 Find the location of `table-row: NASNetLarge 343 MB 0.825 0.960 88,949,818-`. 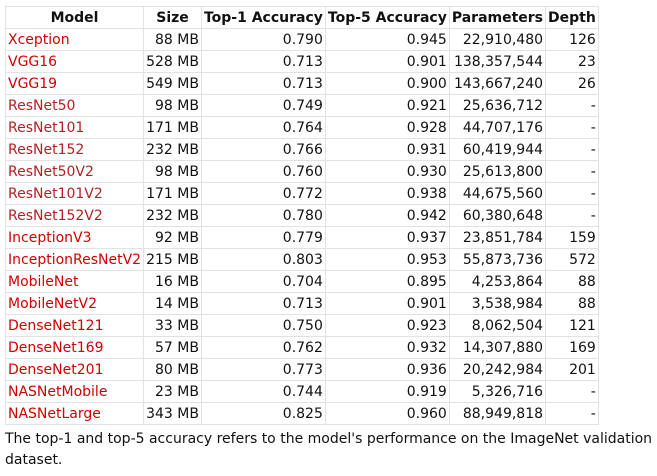

table-row: NASNetLarge 343 MB 0.825 0.960 88,949,818- is located at coordinates (301, 413).